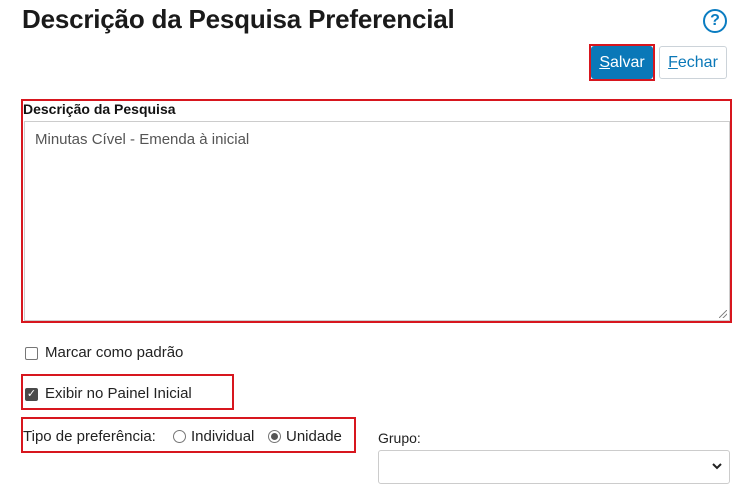  What do you see at coordinates (723, 314) in the screenshot?
I see `resize-handle-icon` at bounding box center [723, 314].